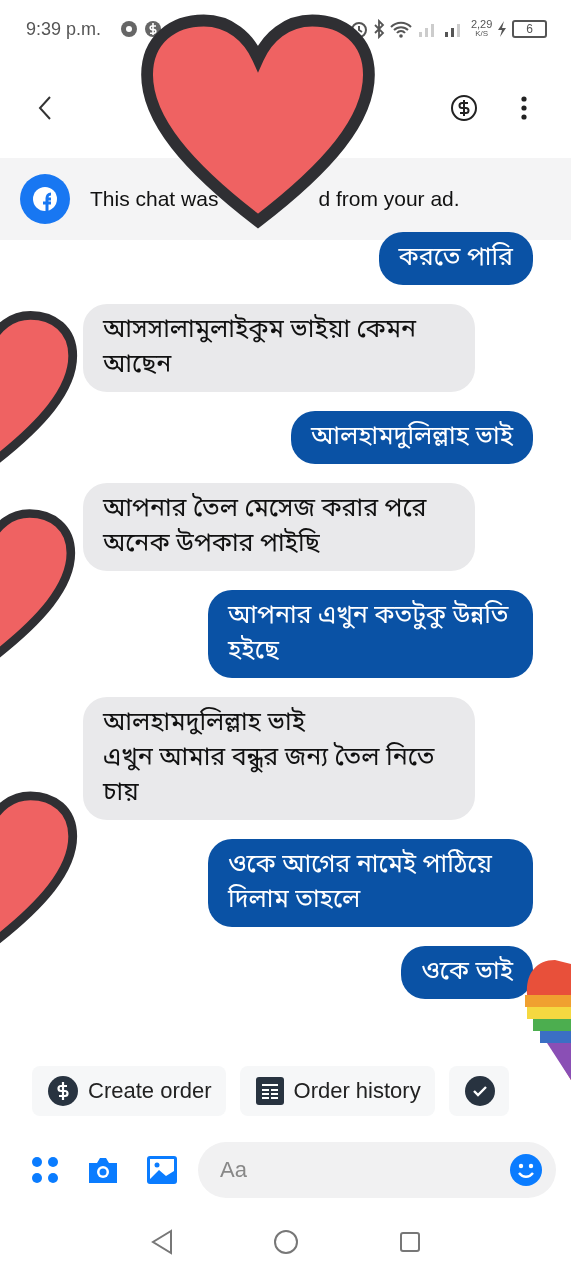 This screenshot has height=1280, width=571. Describe the element at coordinates (482, 33) in the screenshot. I see `network-speed-unit: K/S` at that location.